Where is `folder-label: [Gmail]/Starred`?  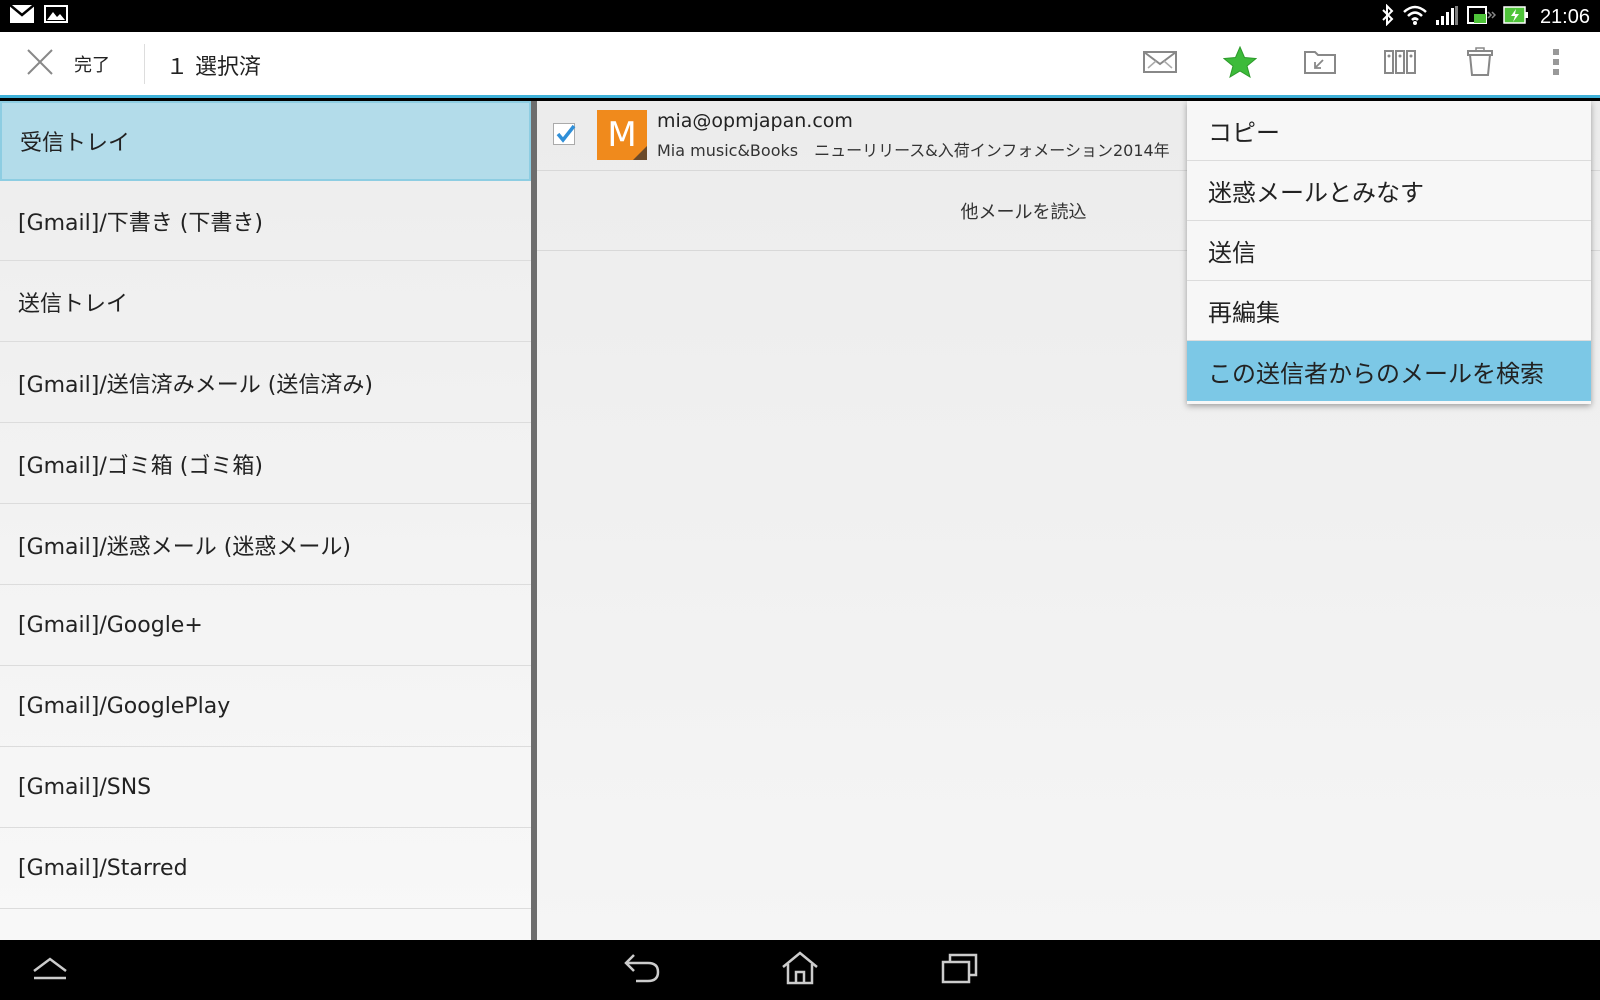
folder-label: [Gmail]/Starred is located at coordinates (103, 868).